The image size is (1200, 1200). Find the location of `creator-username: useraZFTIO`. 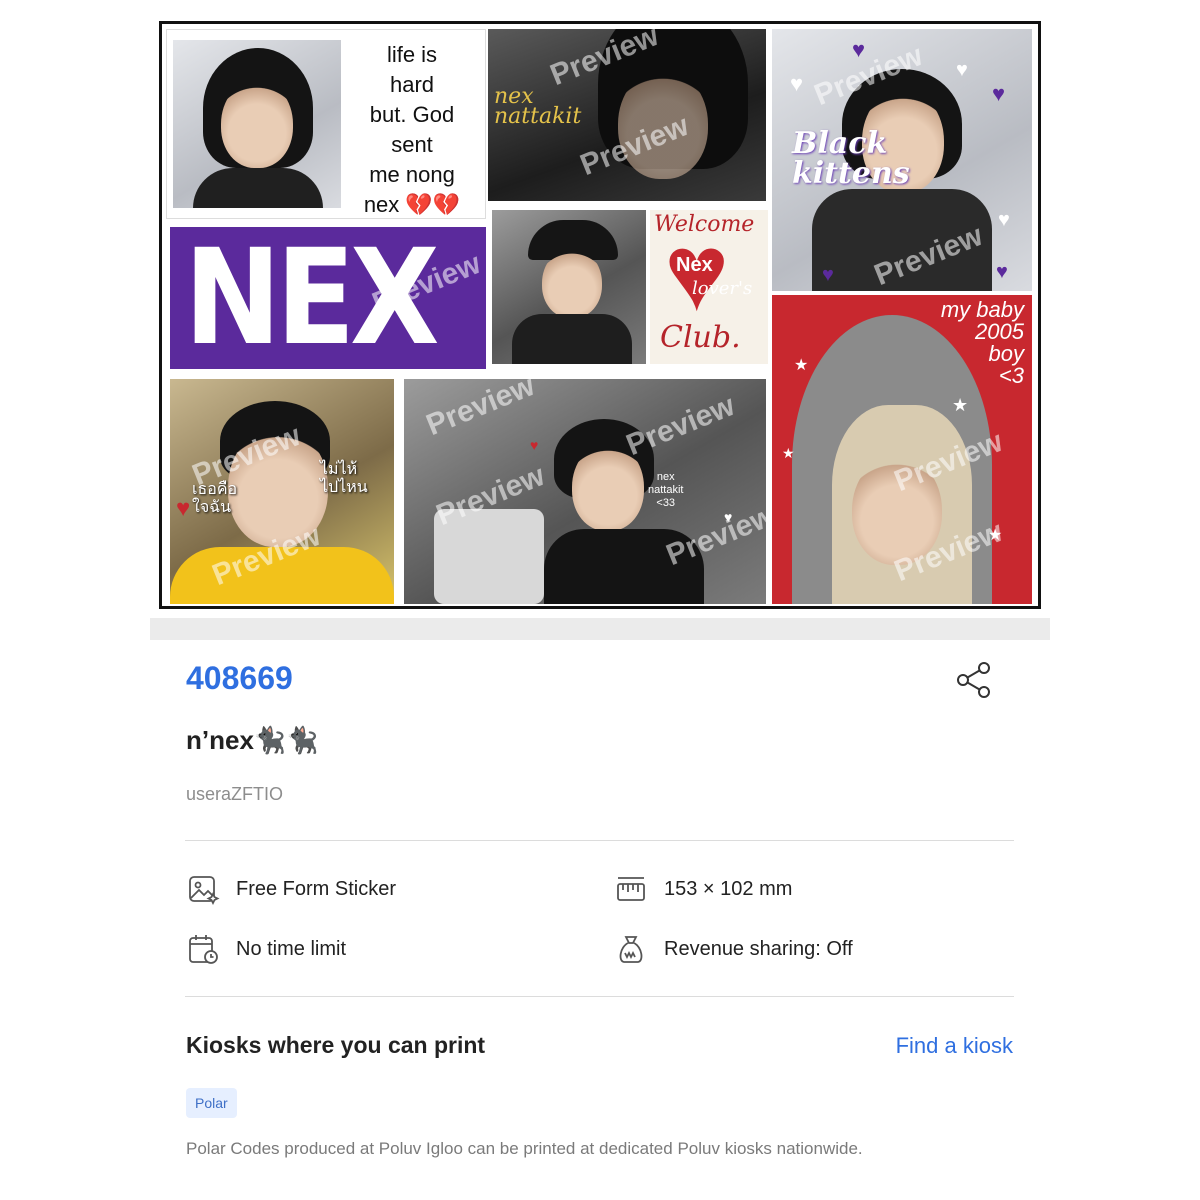

creator-username: useraZFTIO is located at coordinates (234, 794).